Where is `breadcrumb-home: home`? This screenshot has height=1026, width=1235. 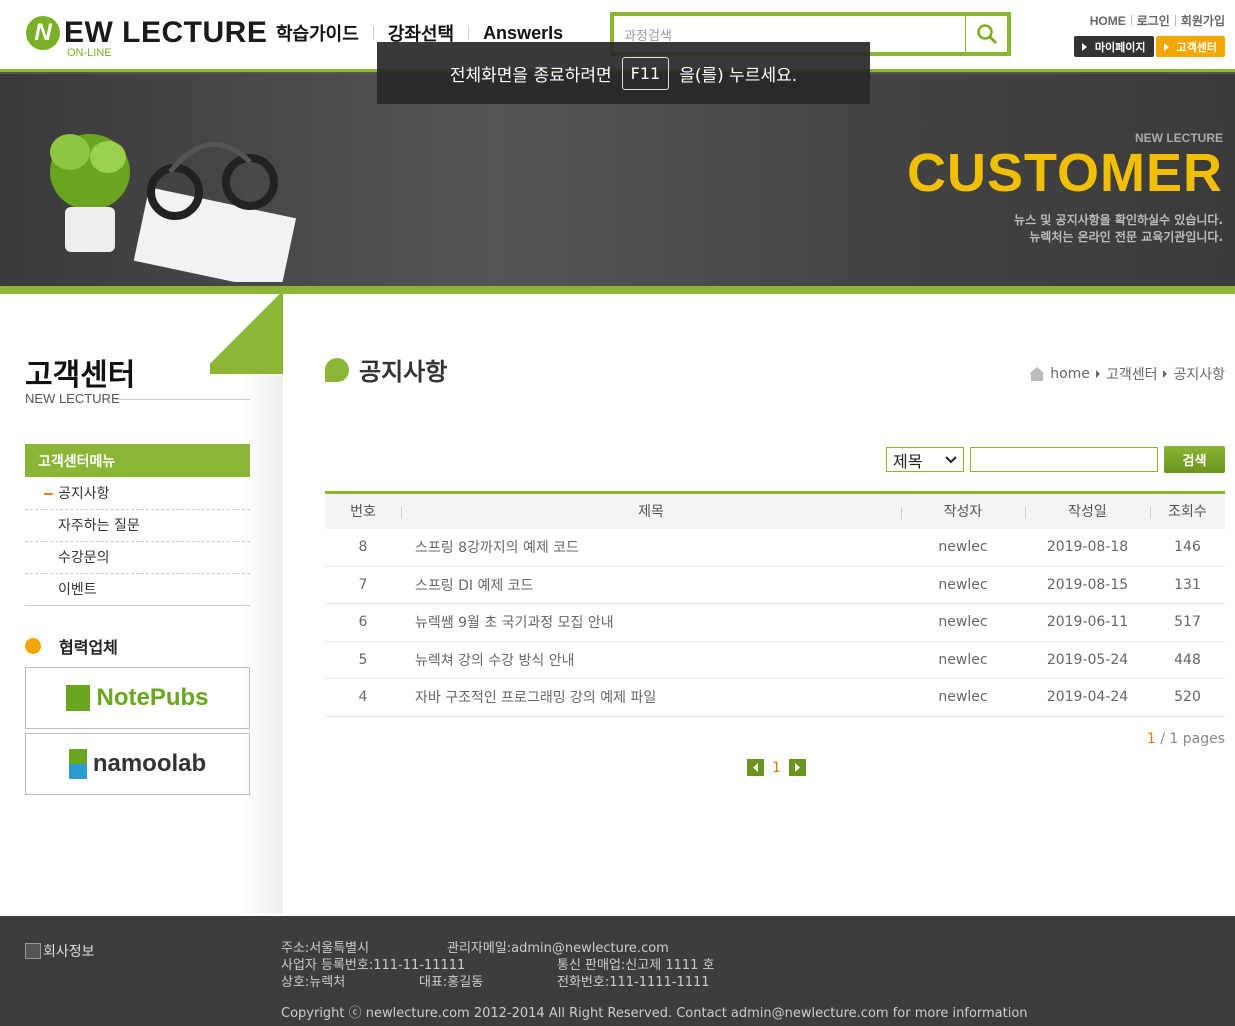
breadcrumb-home: home is located at coordinates (1070, 374).